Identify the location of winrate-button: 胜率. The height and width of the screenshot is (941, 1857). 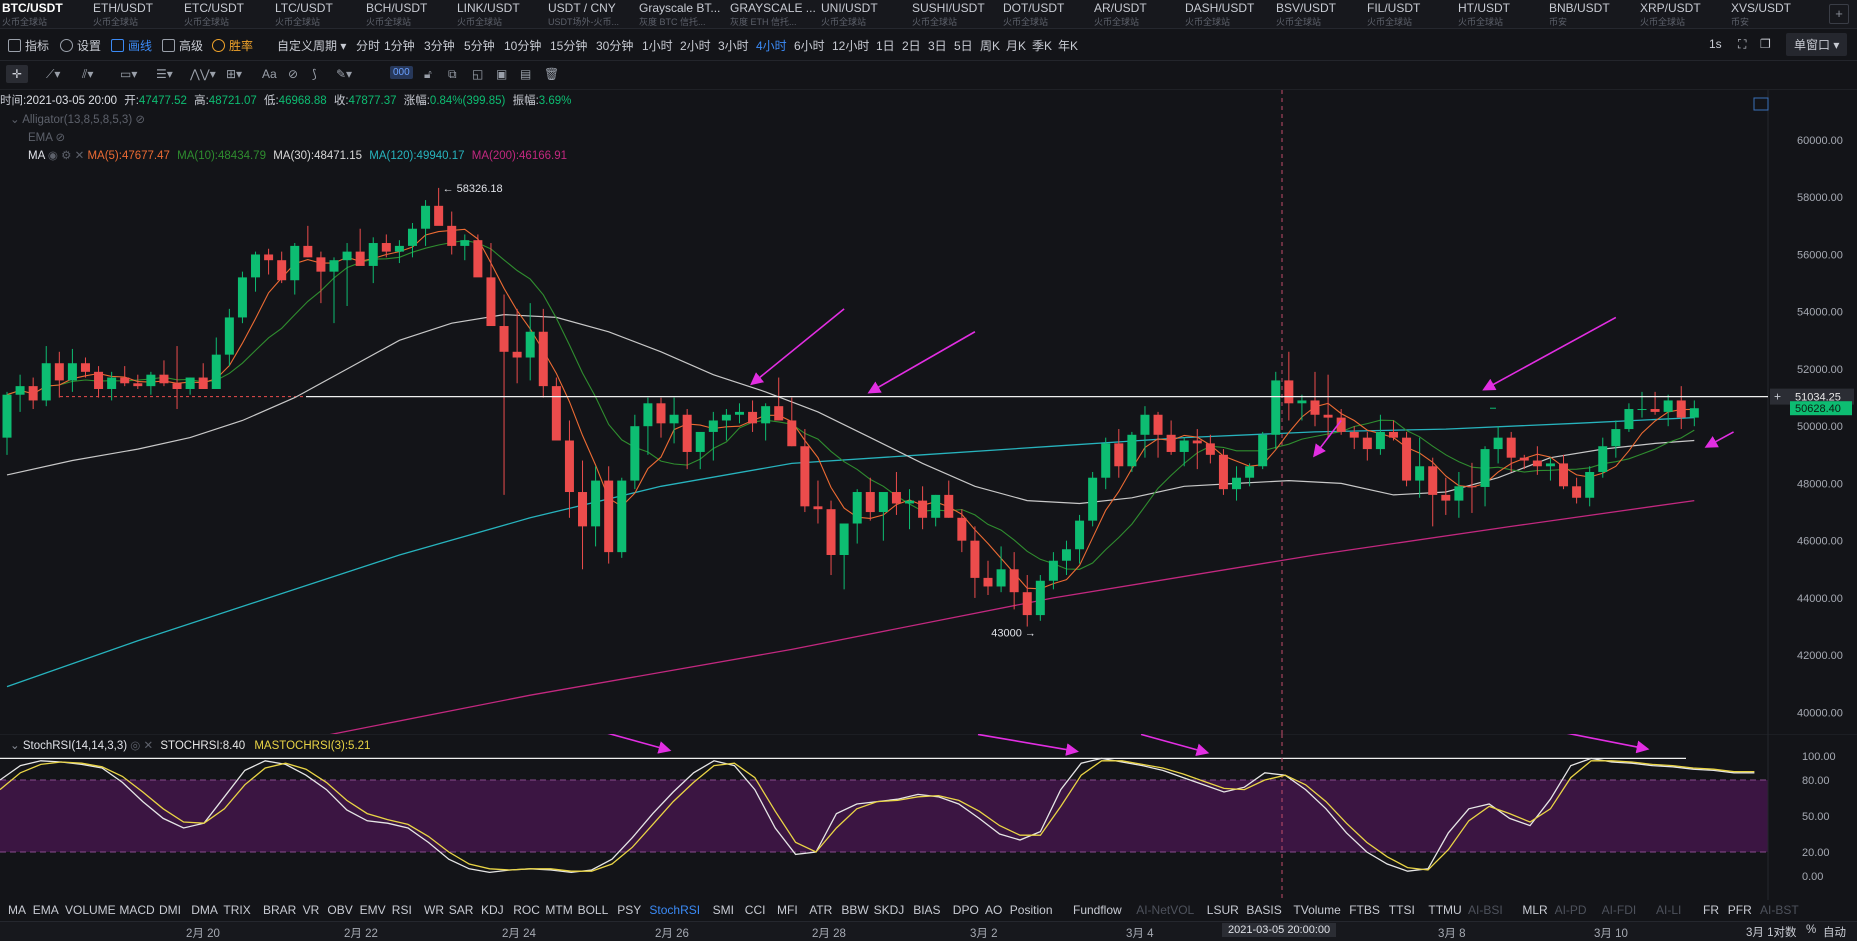
(232, 45).